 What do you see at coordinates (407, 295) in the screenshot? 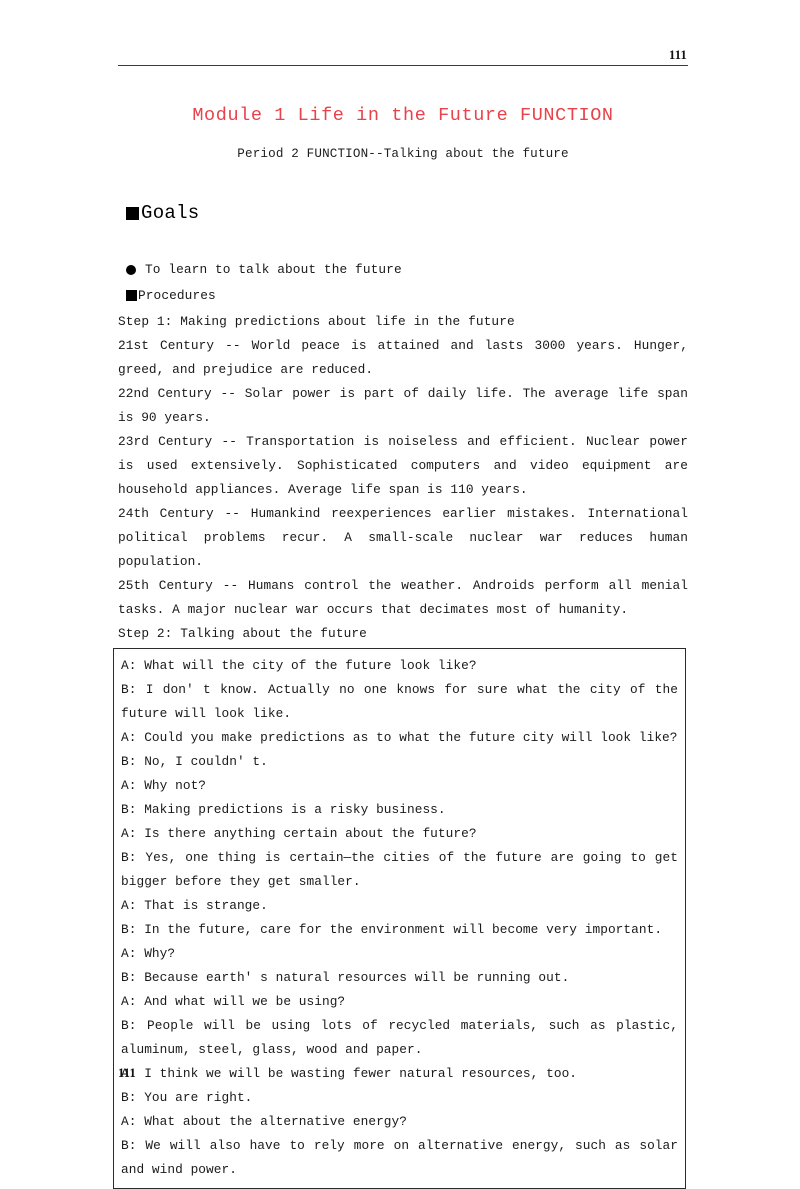
I see `procedures-heading: Procedures` at bounding box center [407, 295].